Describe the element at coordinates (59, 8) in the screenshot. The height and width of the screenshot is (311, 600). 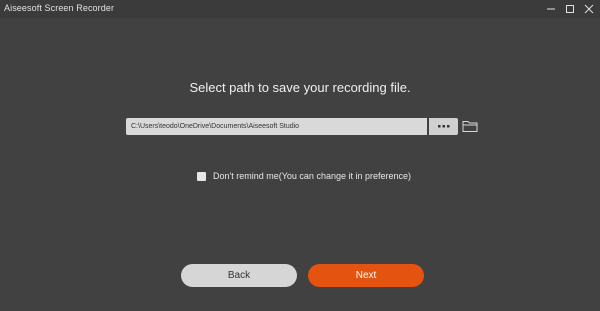
I see `window-title: Aiseesoft Screen Recorder` at that location.